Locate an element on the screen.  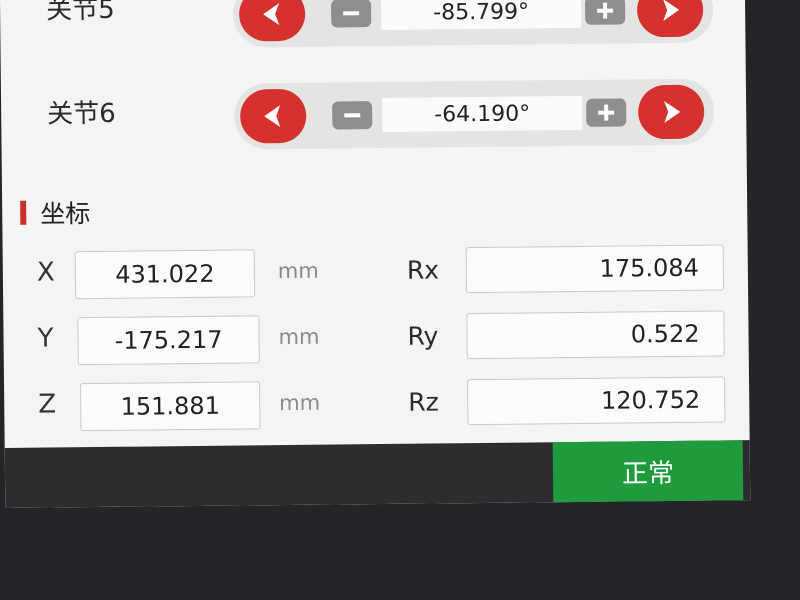
ry-label: Ry is located at coordinates (423, 336).